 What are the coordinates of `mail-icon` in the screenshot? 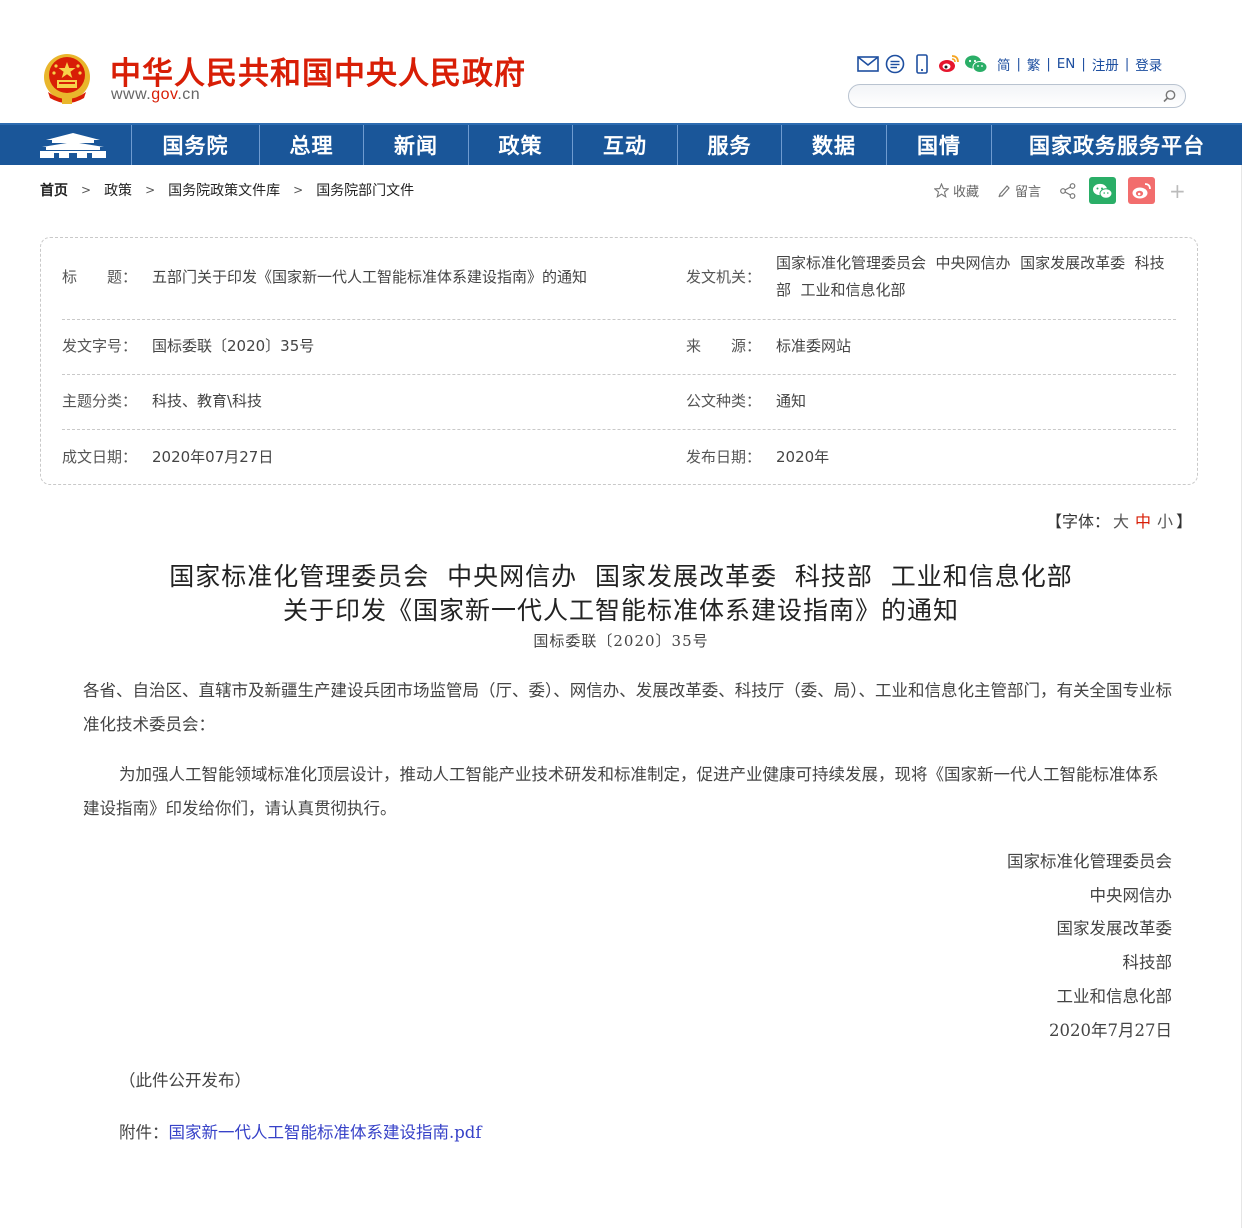 It's located at (868, 64).